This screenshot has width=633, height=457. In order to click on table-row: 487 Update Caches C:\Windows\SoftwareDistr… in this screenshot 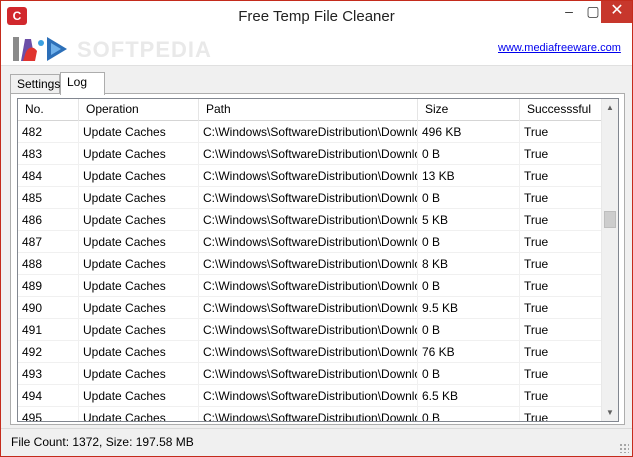, I will do `click(310, 242)`.